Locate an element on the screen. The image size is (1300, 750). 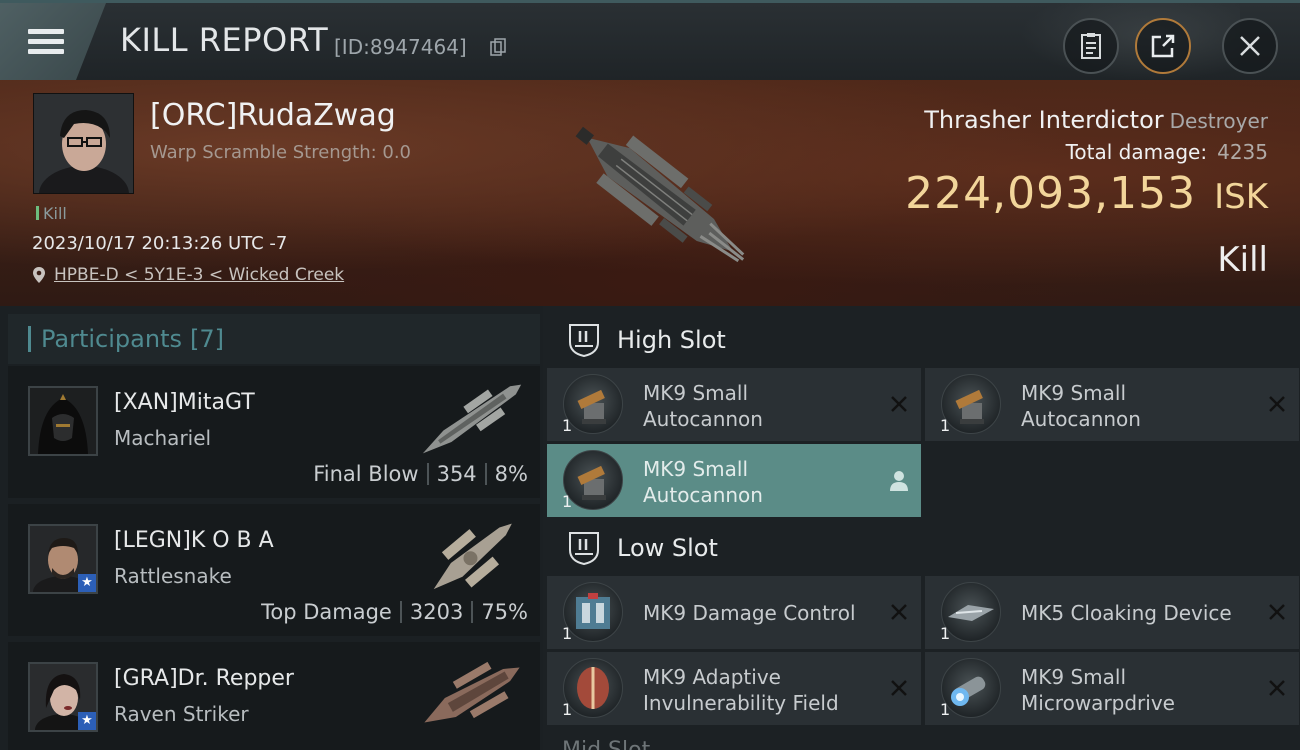
module-name: MK9 Adaptive Invulnerability Field is located at coordinates (741, 690).